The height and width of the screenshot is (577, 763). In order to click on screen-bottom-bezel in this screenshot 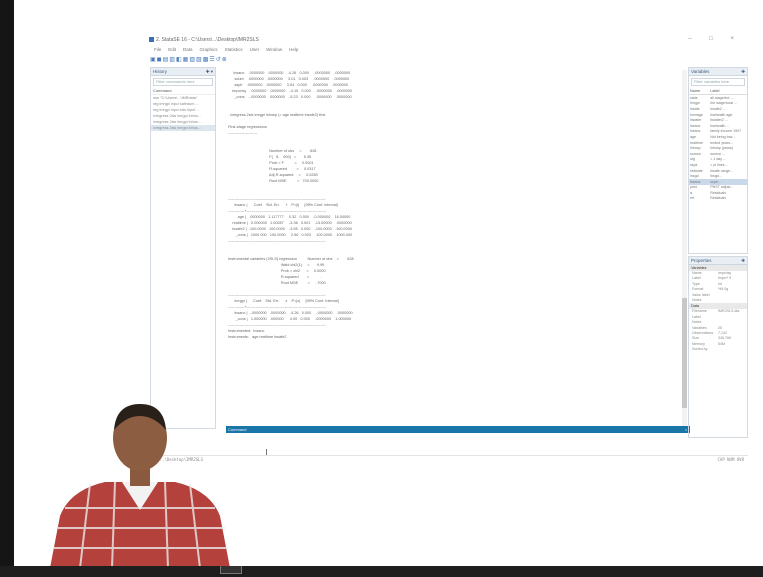, I will do `click(381, 571)`.